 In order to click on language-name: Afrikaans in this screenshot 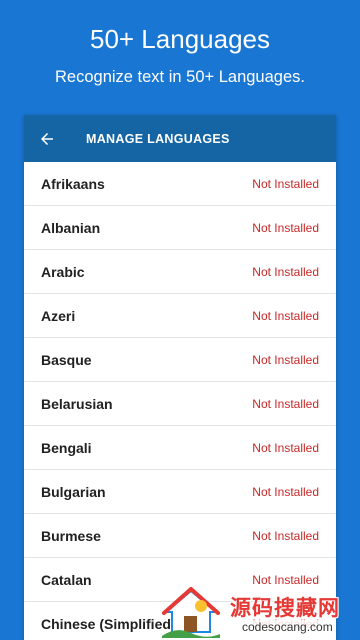, I will do `click(73, 183)`.